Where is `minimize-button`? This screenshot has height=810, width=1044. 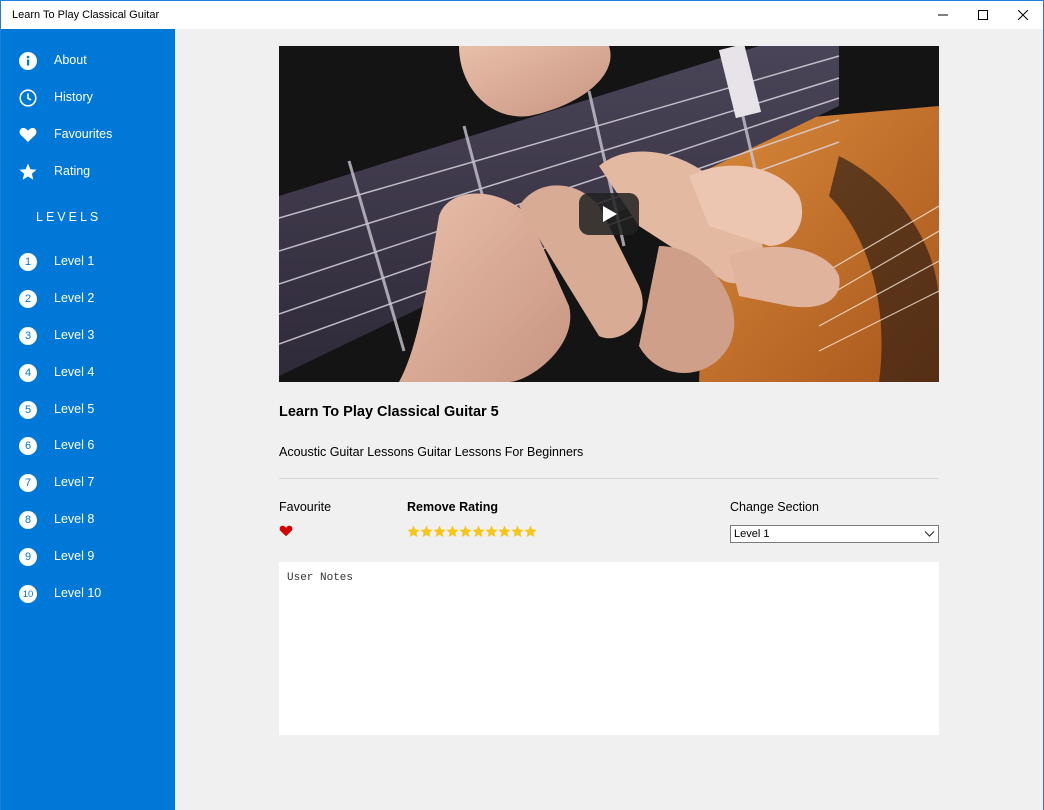 minimize-button is located at coordinates (943, 15).